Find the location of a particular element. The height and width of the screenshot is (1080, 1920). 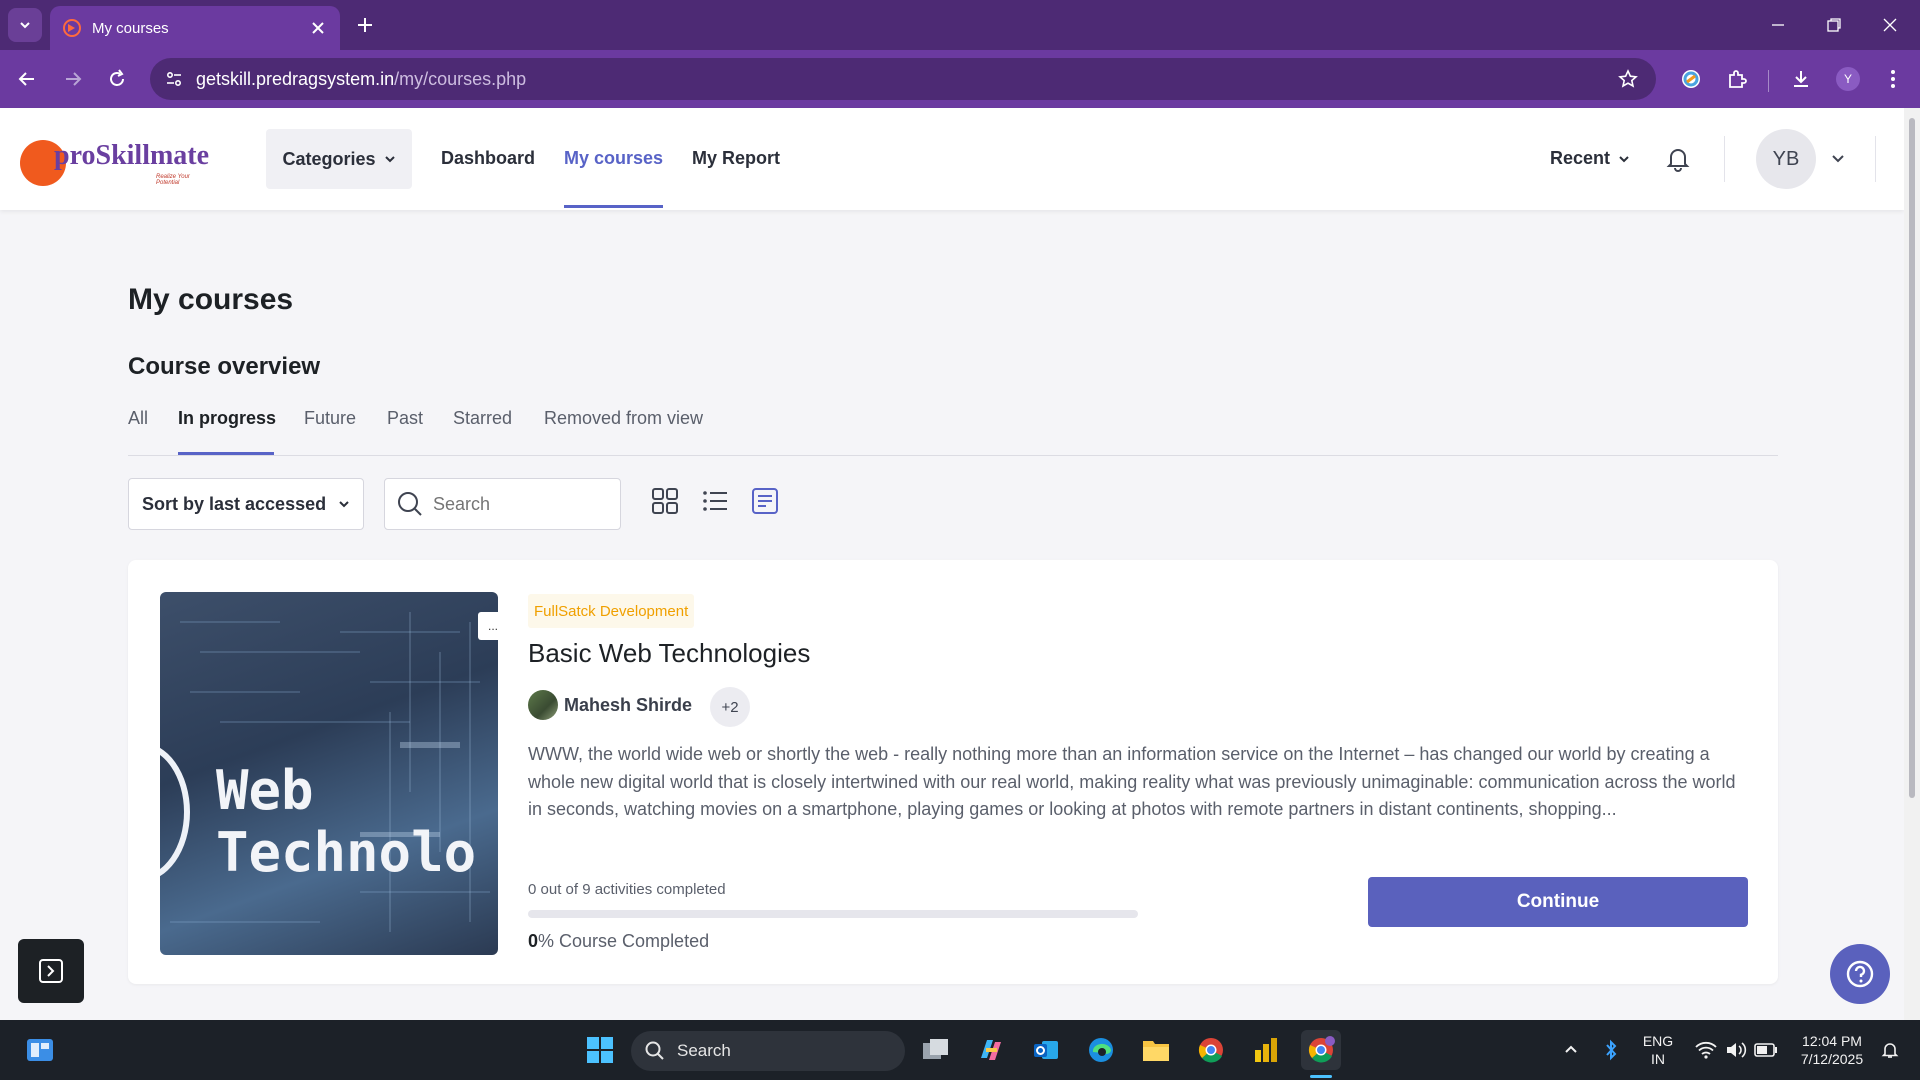

logo-text: proSkillmate is located at coordinates (132, 155).